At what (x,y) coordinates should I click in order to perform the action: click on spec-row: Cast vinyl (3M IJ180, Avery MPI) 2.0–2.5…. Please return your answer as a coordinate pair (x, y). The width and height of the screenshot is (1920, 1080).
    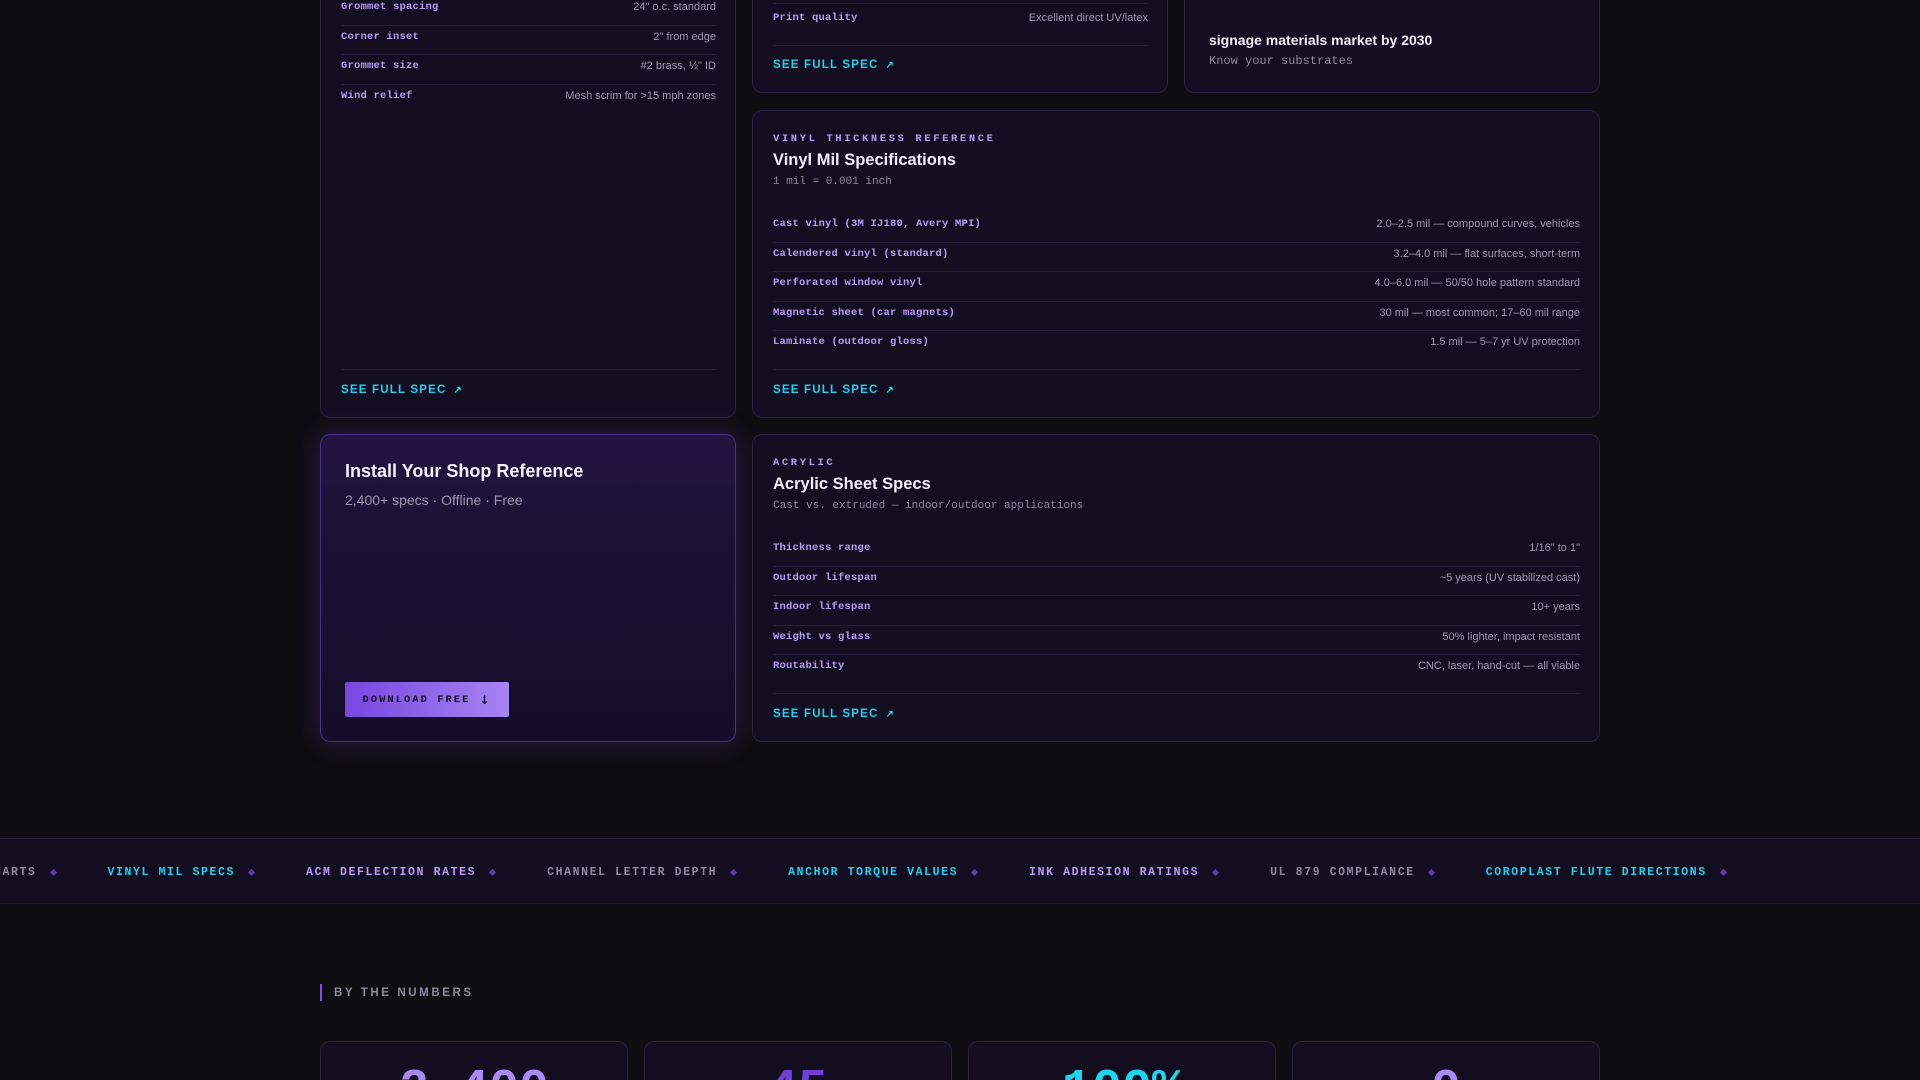
    Looking at the image, I should click on (1176, 228).